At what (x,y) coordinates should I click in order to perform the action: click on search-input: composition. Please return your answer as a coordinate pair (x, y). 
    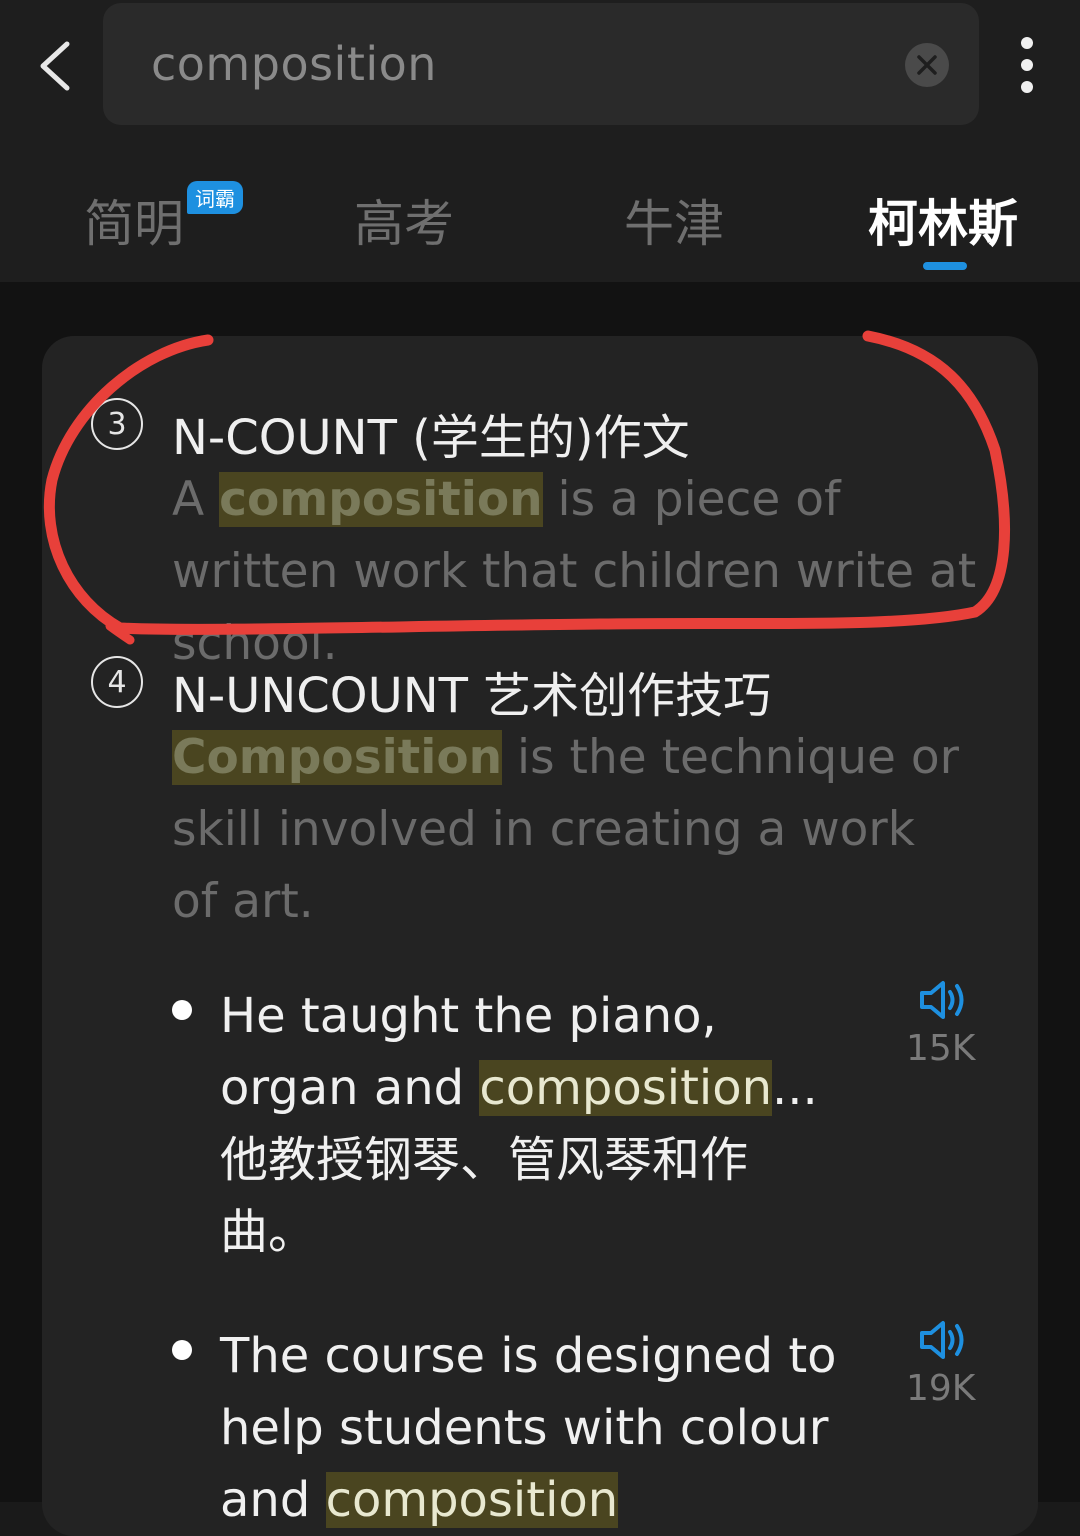
    Looking at the image, I should click on (541, 64).